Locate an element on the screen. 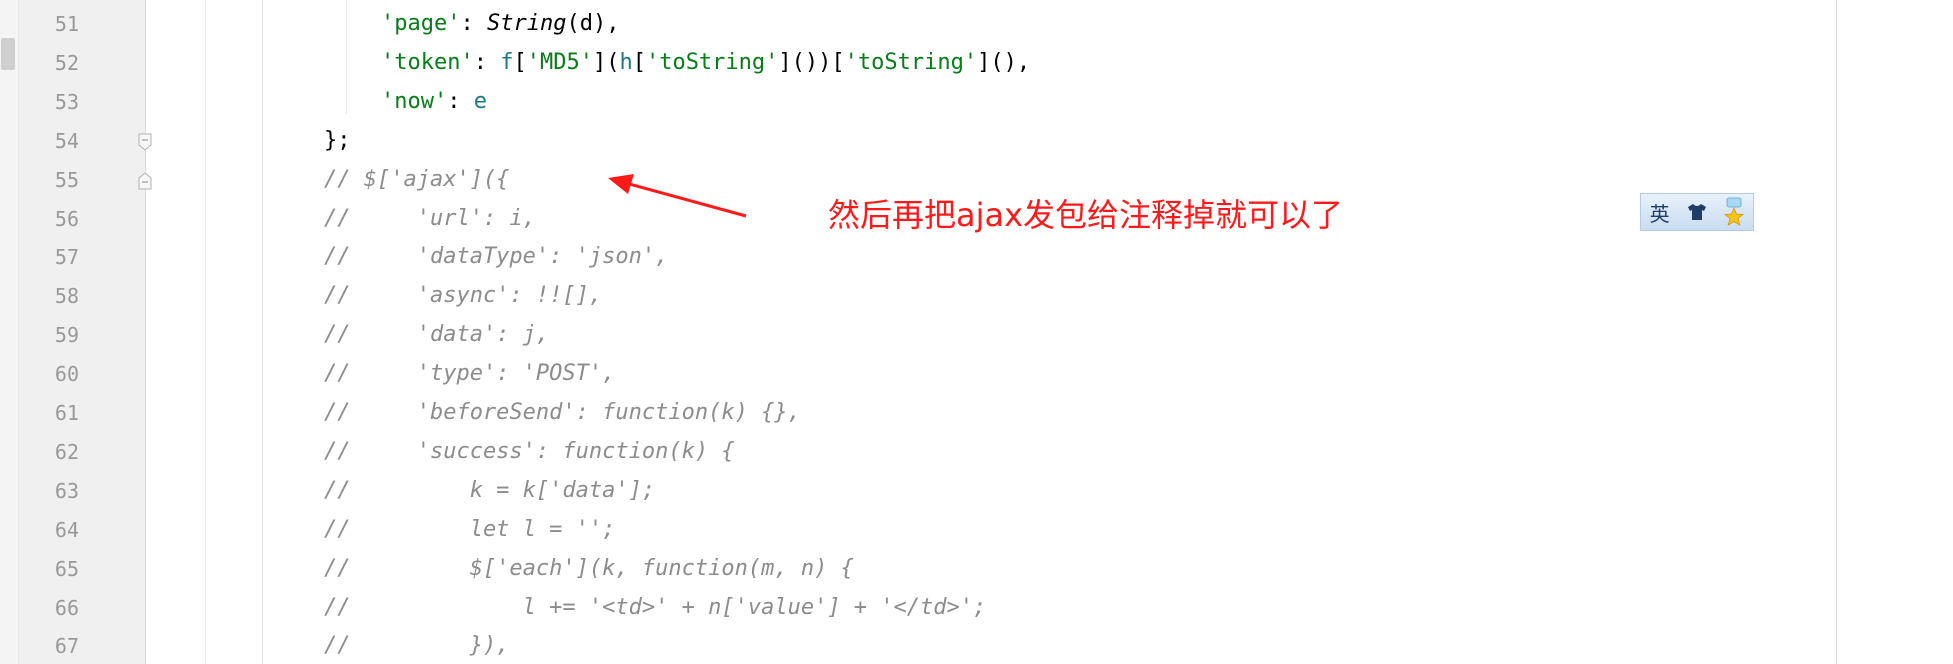 This screenshot has height=664, width=1953. comment-text: // let l = ''; is located at coordinates (470, 529).